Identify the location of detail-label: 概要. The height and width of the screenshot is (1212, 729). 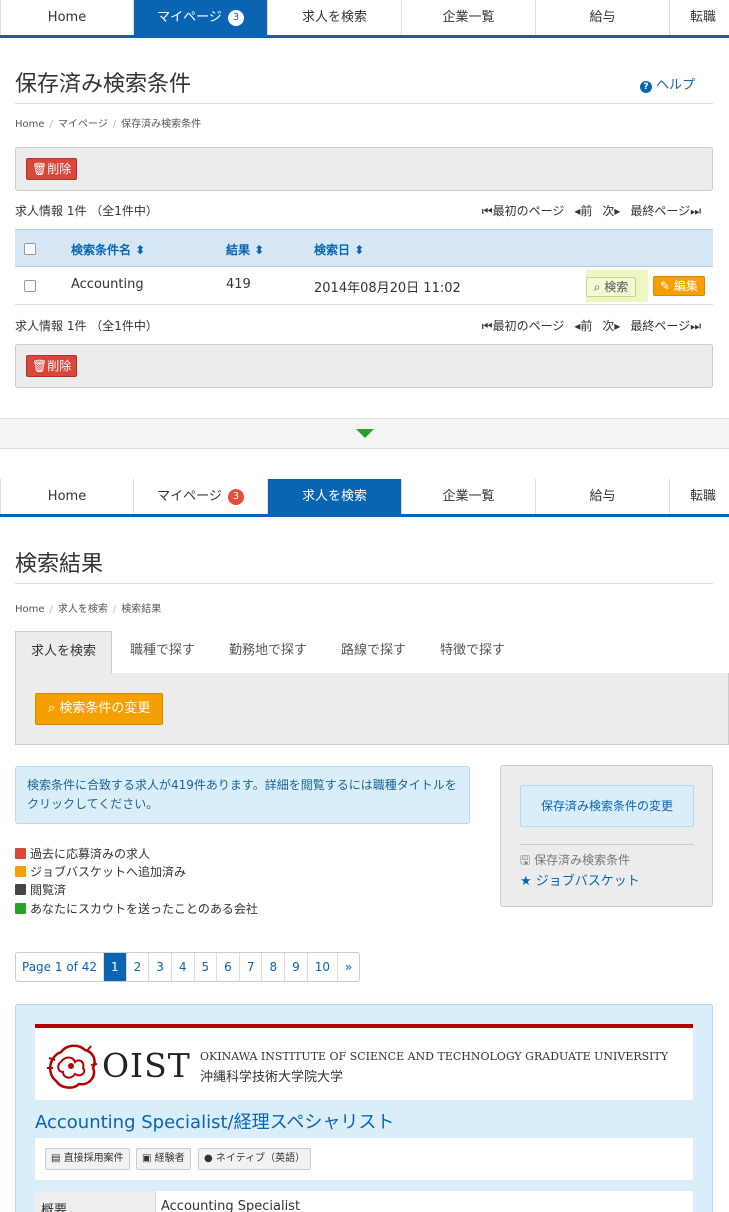
(95, 1201).